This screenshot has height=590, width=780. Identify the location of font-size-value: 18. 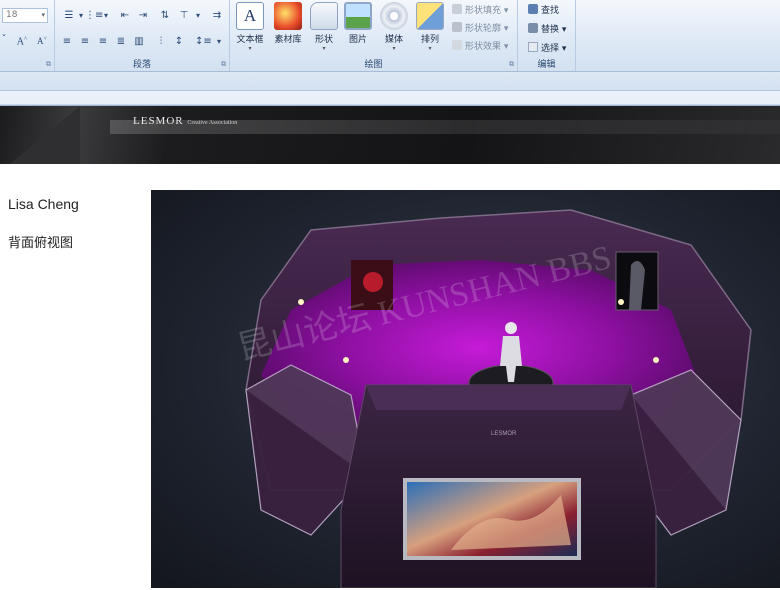
(12, 15).